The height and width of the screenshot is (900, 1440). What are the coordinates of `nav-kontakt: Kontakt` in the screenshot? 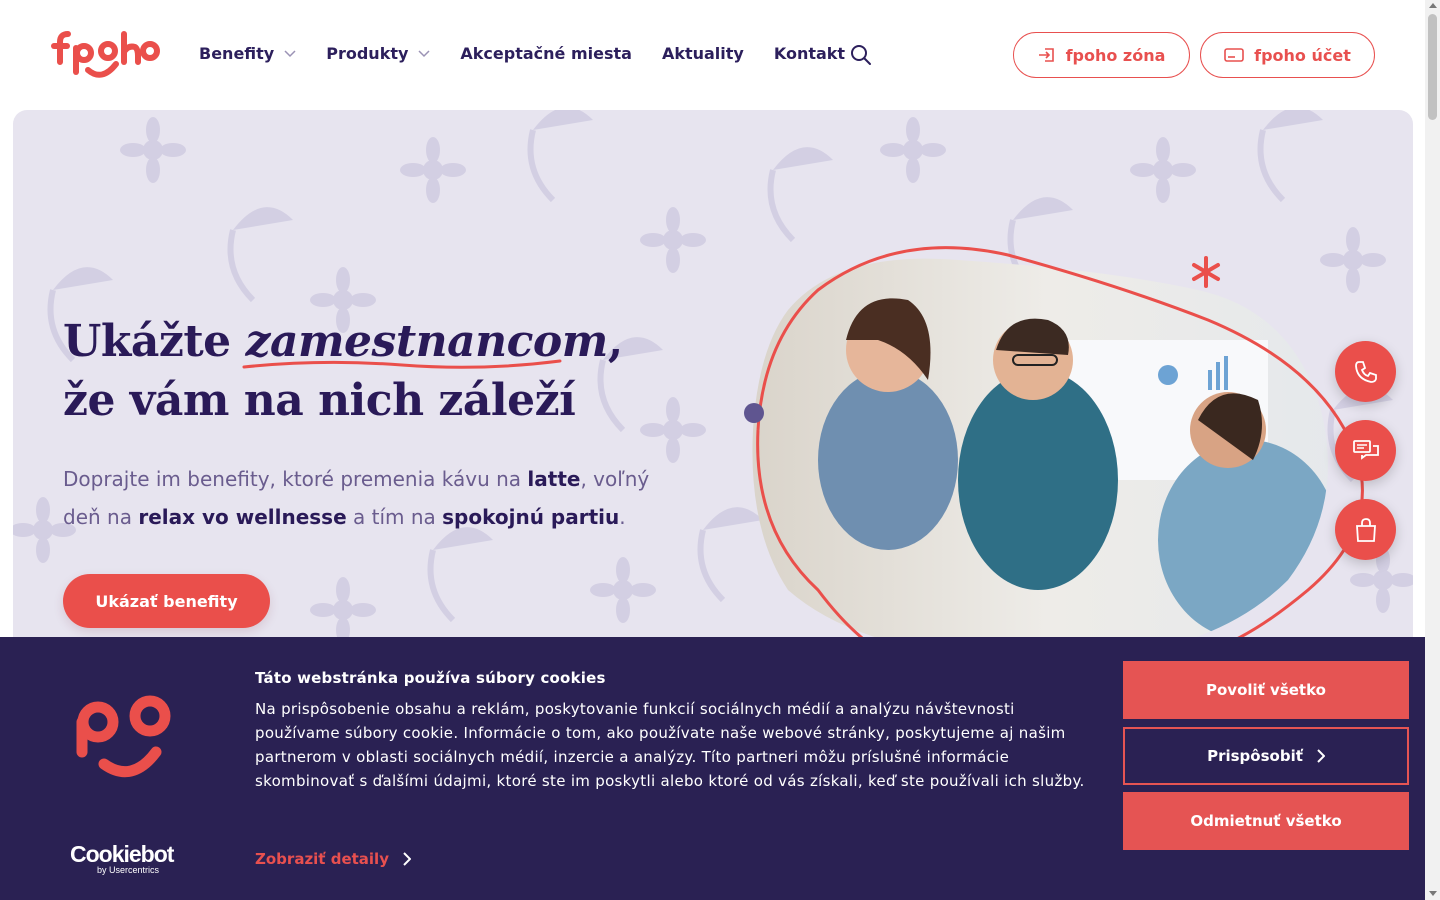 It's located at (809, 53).